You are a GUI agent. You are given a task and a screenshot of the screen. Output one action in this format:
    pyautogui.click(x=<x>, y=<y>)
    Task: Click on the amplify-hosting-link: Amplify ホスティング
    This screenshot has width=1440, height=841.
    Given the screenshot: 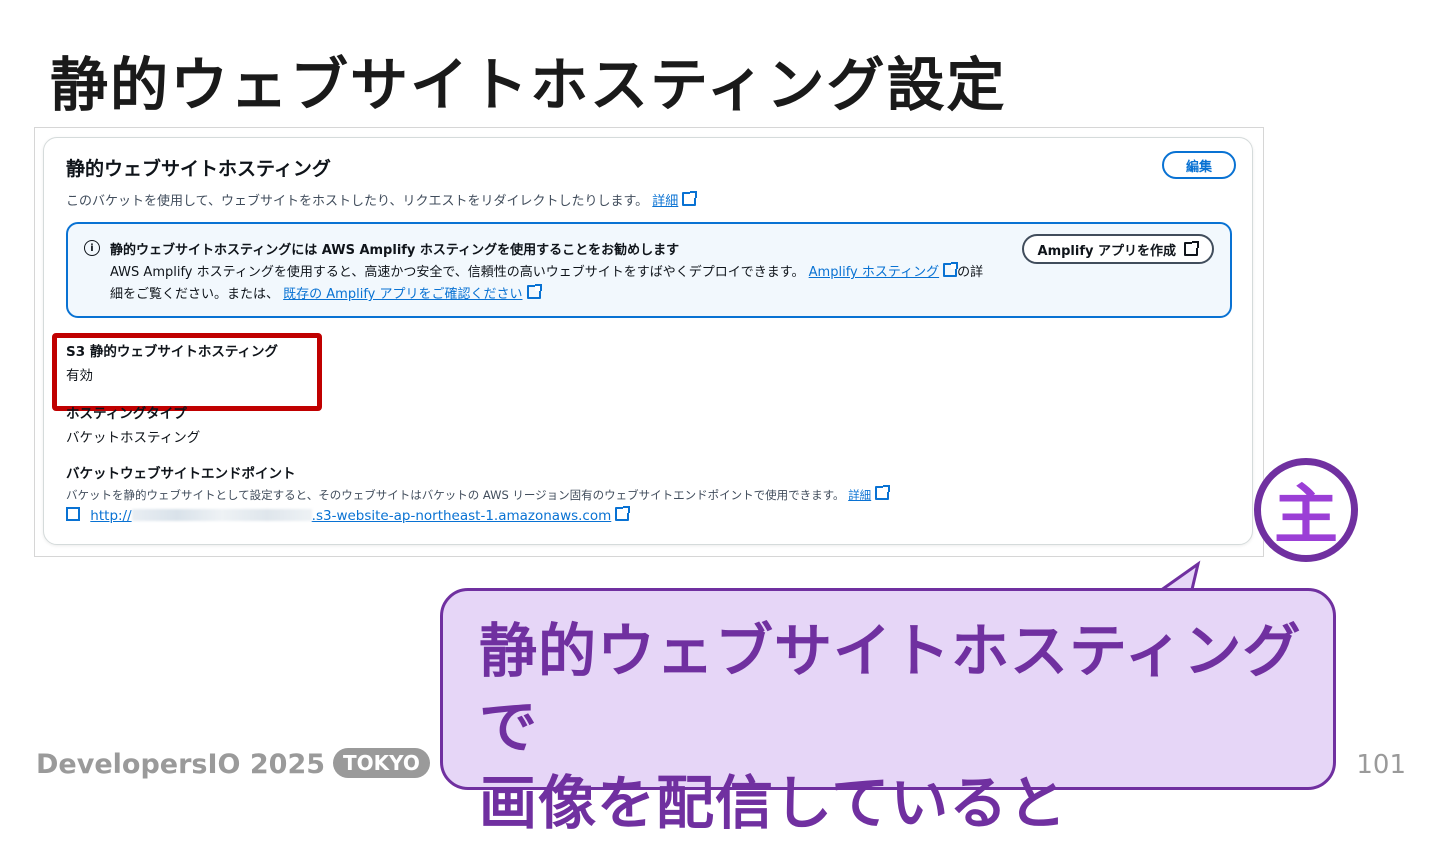 What is the action you would take?
    pyautogui.click(x=883, y=271)
    